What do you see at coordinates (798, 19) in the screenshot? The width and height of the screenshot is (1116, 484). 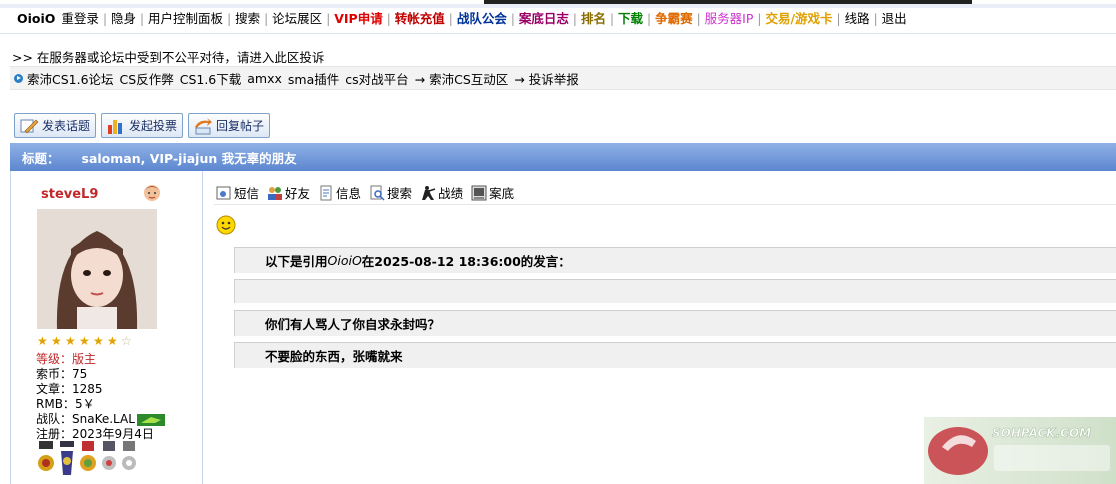 I see `nav-item: 交易/游戏卡` at bounding box center [798, 19].